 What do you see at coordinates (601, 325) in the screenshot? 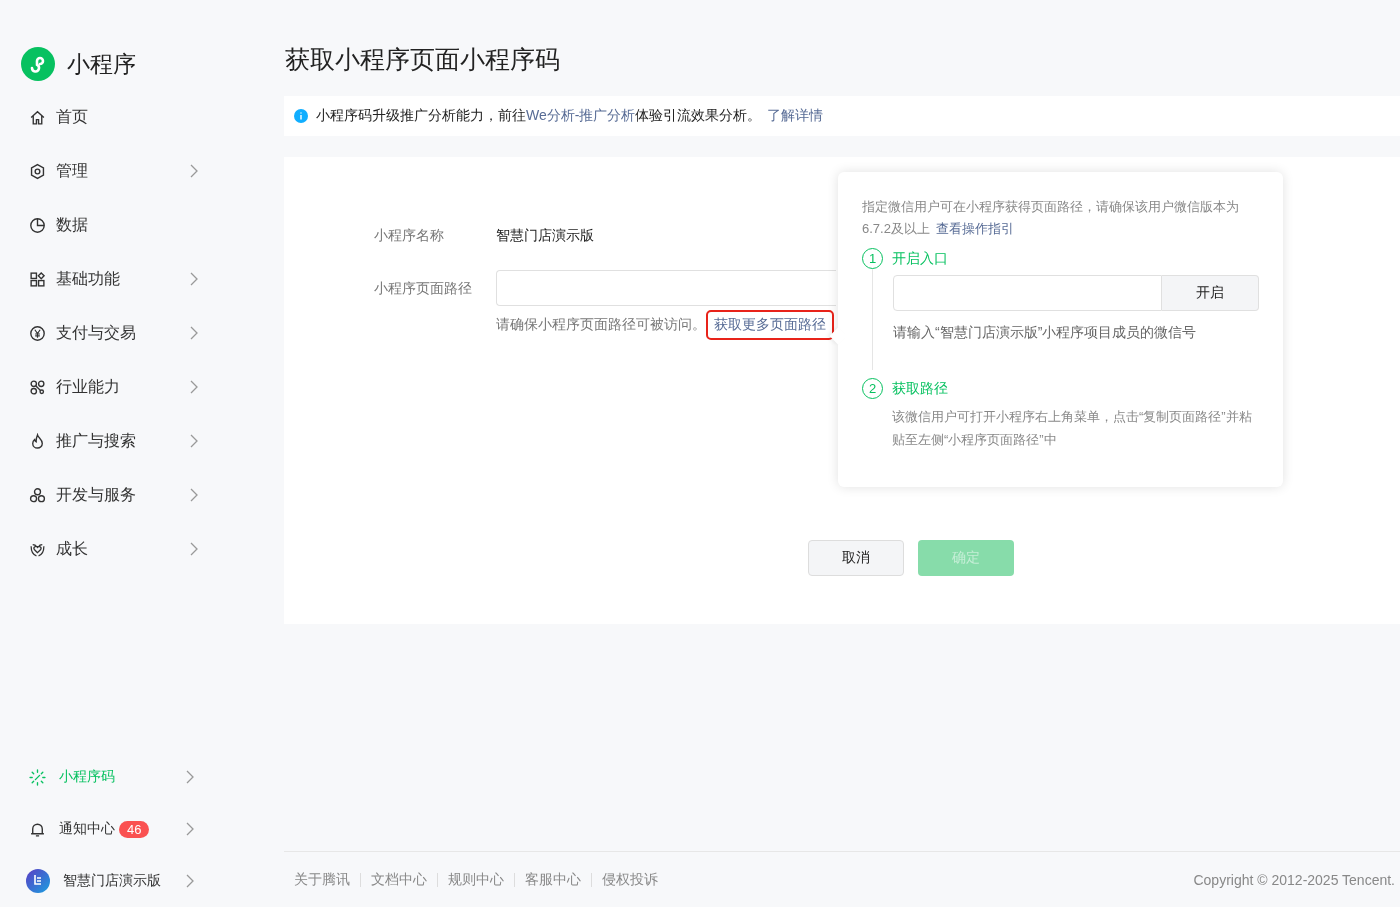
I see `hint-text: 请确保小程序页面路径可被访问。` at bounding box center [601, 325].